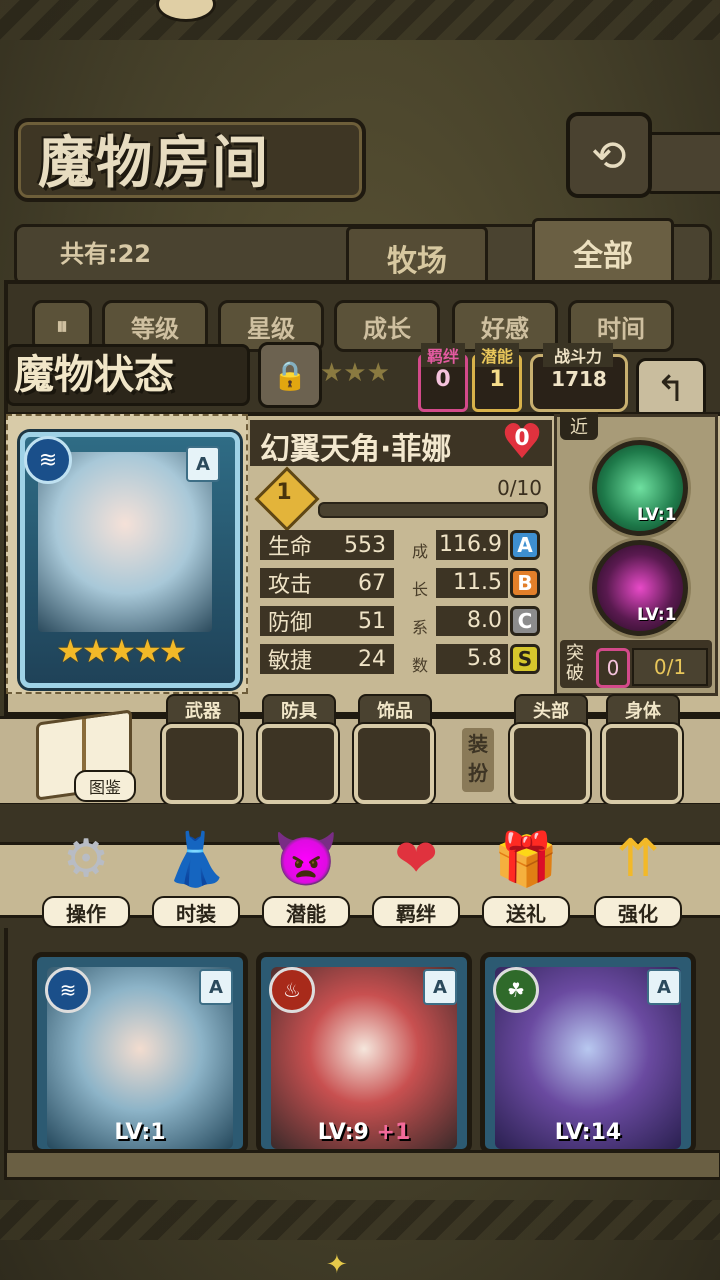 The image size is (720, 1280). What do you see at coordinates (525, 659) in the screenshot?
I see `grade-badge: S` at bounding box center [525, 659].